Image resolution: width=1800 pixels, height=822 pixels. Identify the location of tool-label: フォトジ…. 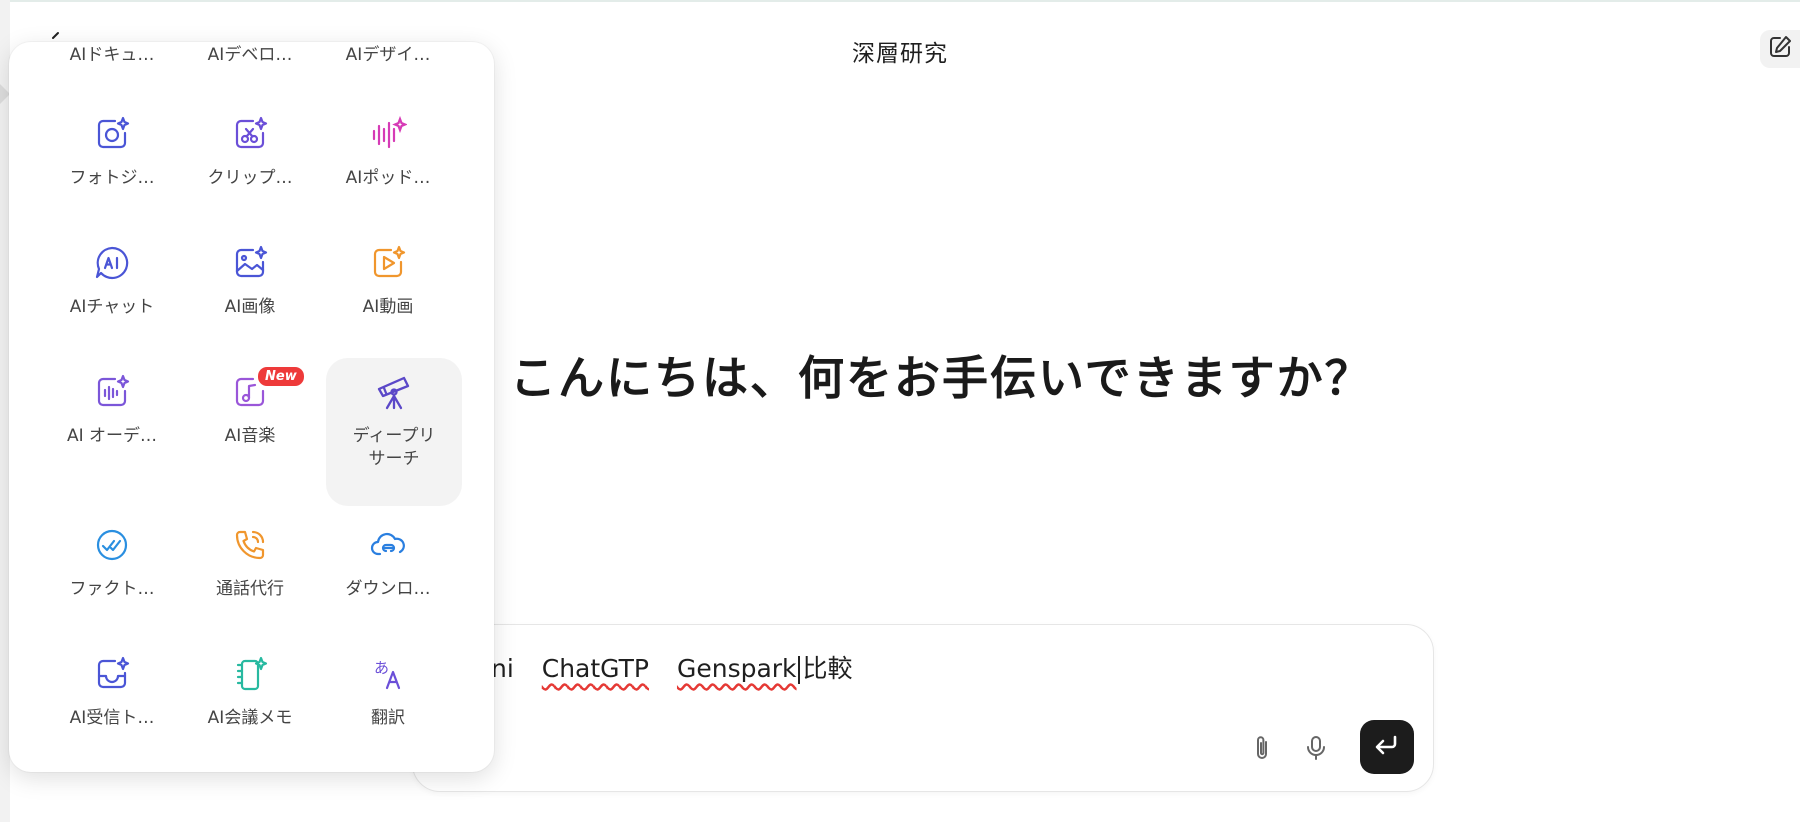
(112, 178).